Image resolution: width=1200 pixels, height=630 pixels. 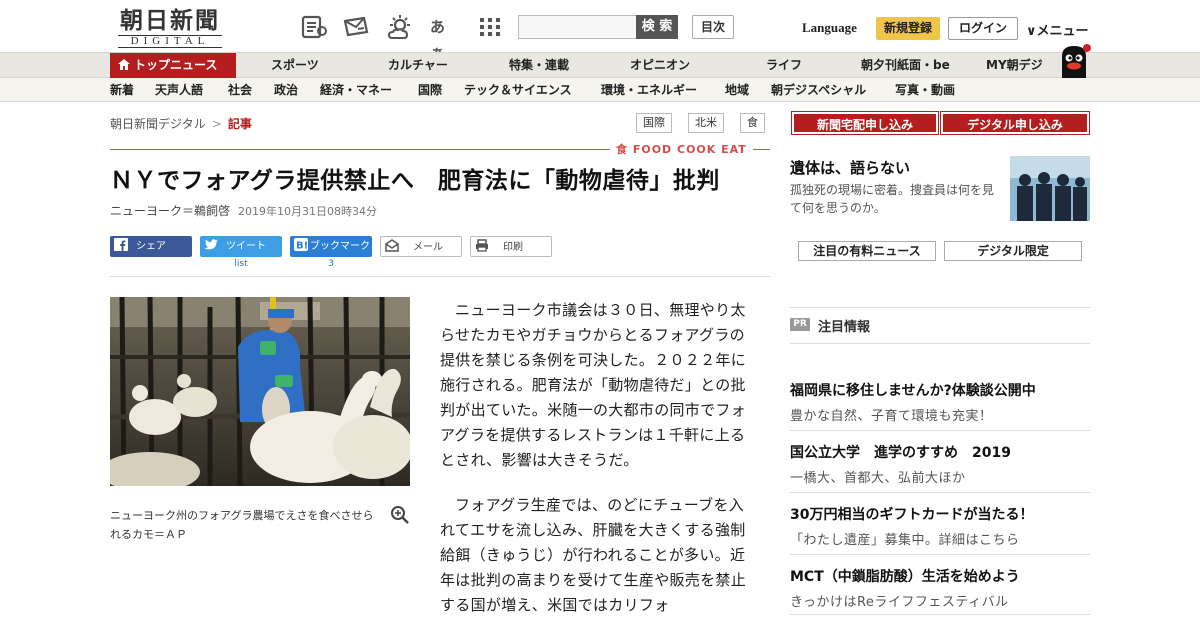 What do you see at coordinates (241, 264) in the screenshot?
I see `twitter-count: list` at bounding box center [241, 264].